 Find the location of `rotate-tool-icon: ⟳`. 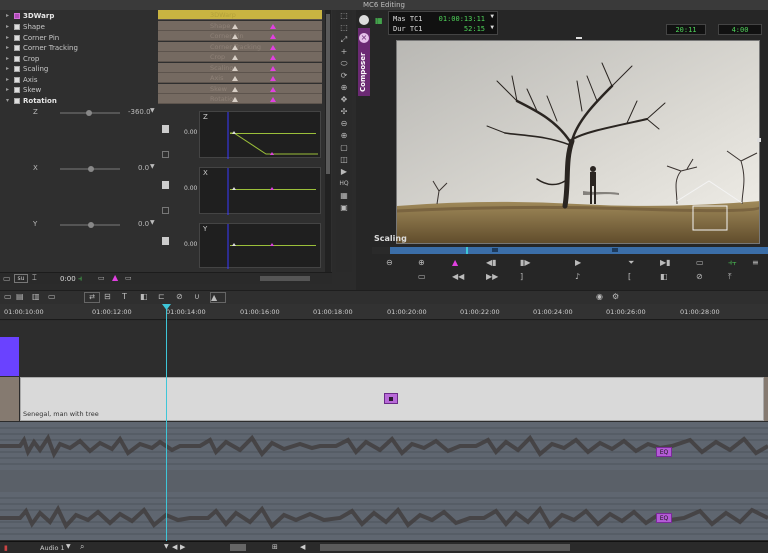

rotate-tool-icon: ⟳ is located at coordinates (344, 76).